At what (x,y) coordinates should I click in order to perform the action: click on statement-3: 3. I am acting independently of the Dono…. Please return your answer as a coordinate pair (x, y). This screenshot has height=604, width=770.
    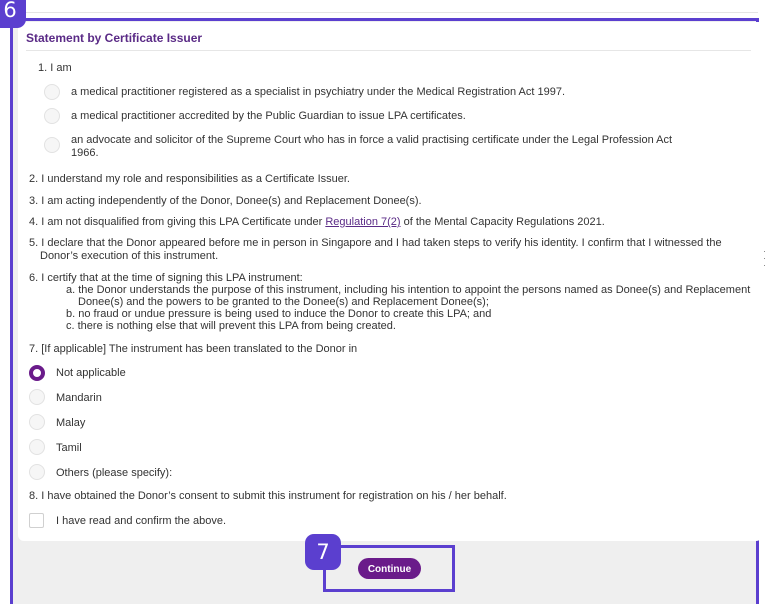
    Looking at the image, I should click on (225, 201).